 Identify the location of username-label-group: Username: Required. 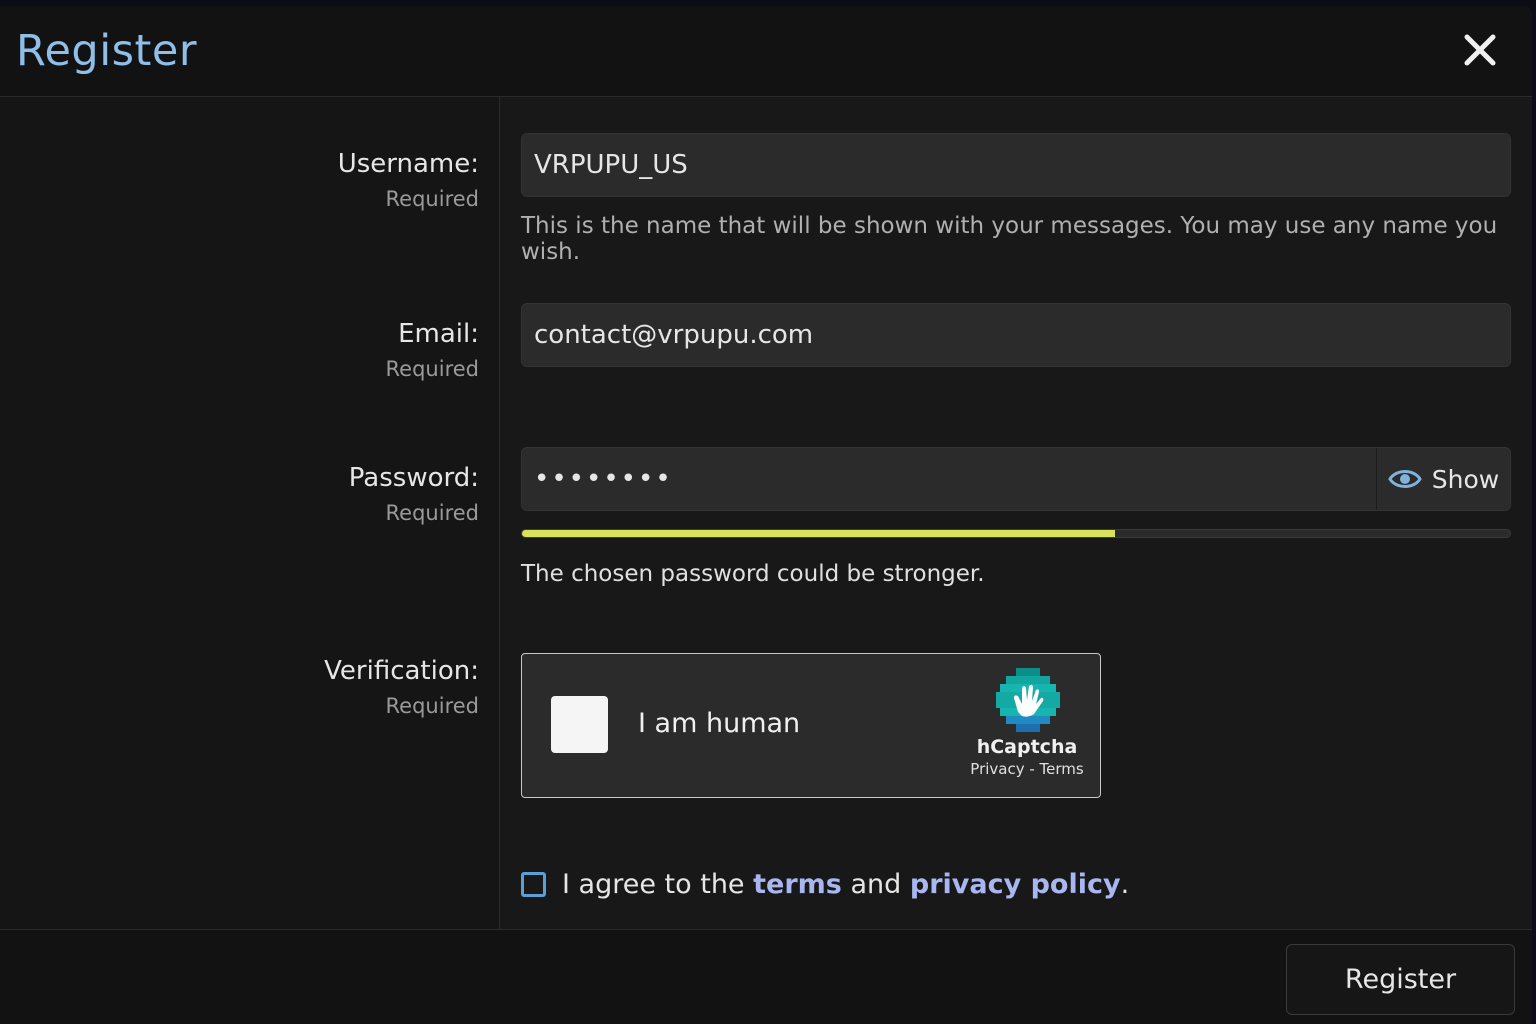
(408, 180).